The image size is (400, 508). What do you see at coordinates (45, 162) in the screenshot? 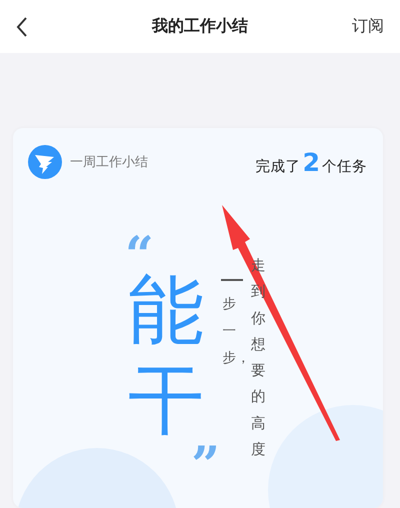
I see `wing-logo-icon` at bounding box center [45, 162].